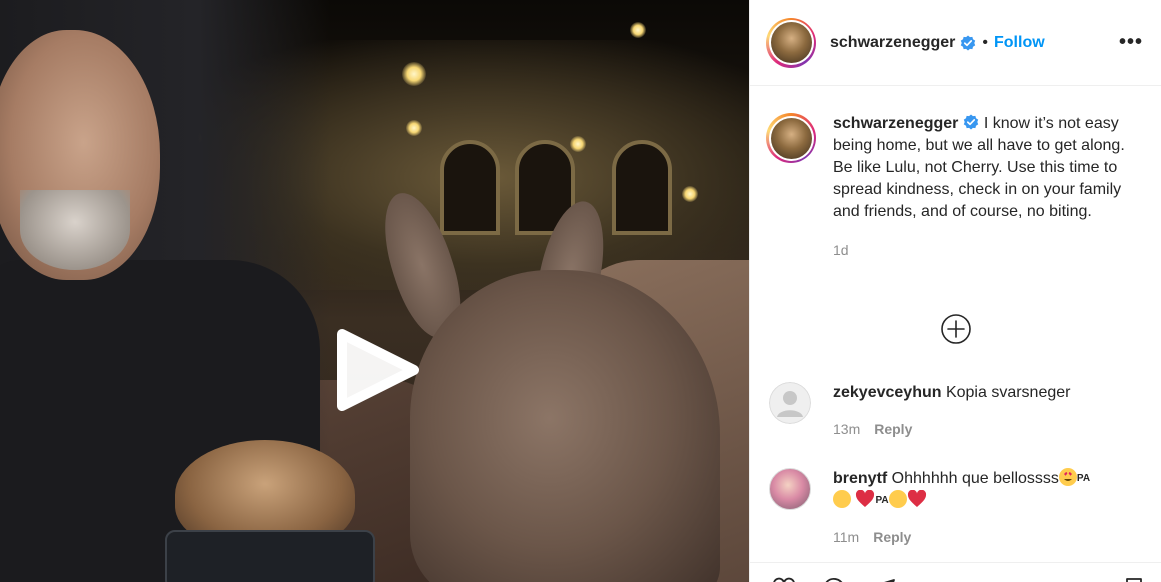 The width and height of the screenshot is (1161, 582). I want to click on more-options-icon: •••, so click(1131, 42).